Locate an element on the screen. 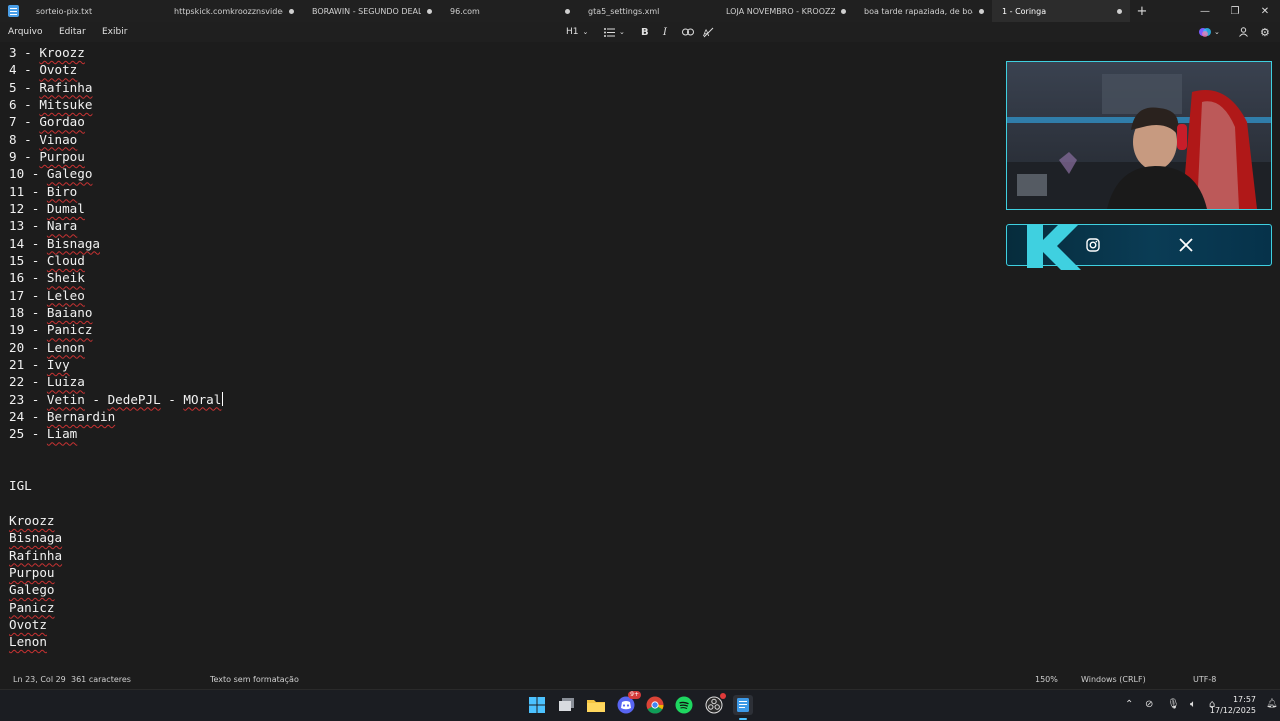 The width and height of the screenshot is (1280, 721). misspelled-word: Leleo is located at coordinates (66, 295).